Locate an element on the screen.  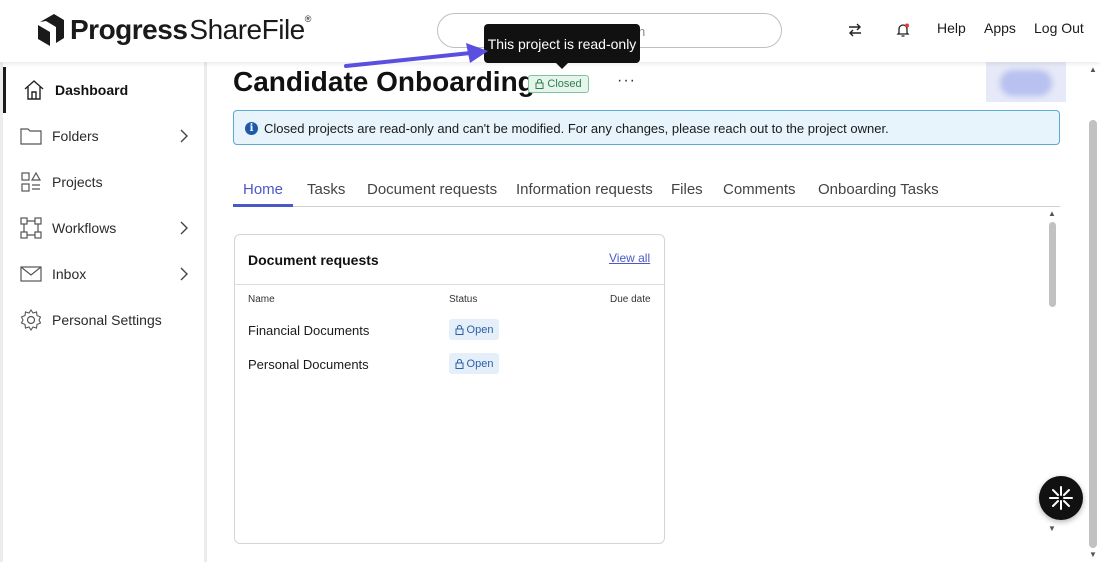
page-scroll-down-arrow: ▼ is located at coordinates (1093, 554).